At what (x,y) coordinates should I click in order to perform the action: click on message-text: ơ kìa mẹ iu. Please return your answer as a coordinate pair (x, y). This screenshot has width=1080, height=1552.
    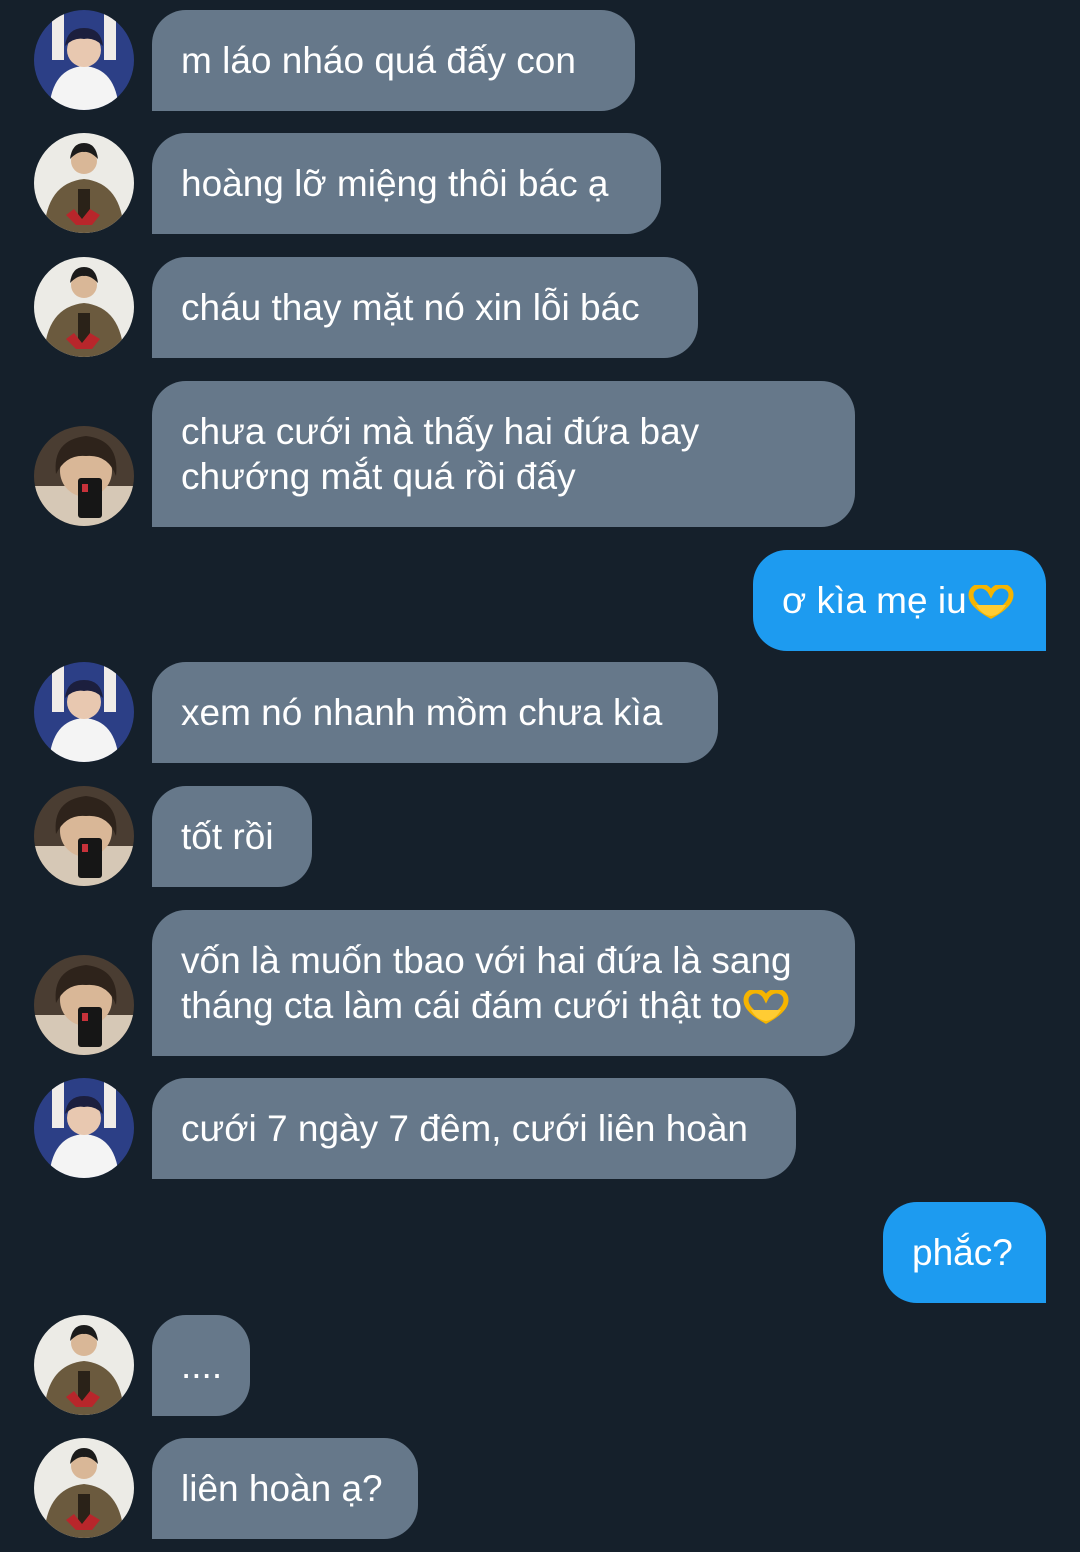
    Looking at the image, I should click on (899, 600).